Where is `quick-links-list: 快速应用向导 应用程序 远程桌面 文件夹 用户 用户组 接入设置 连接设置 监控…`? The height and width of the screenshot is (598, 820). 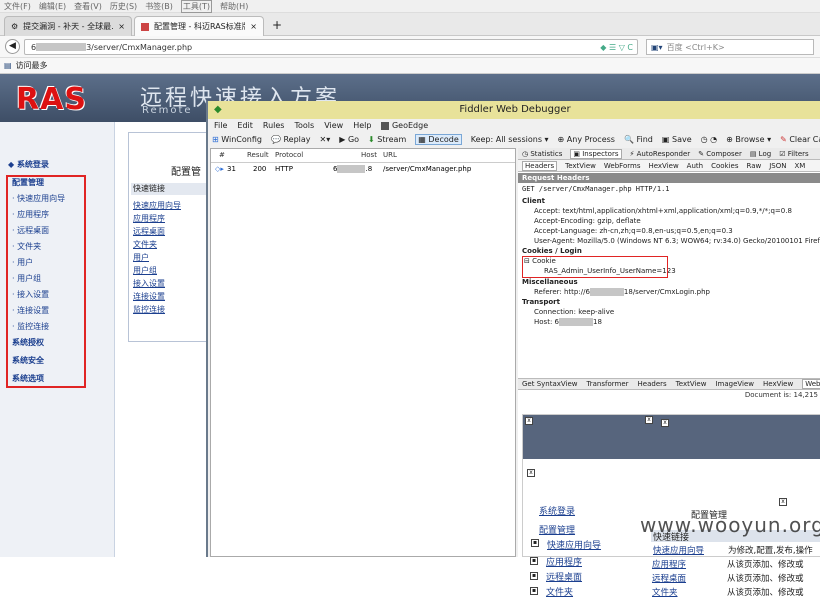 quick-links-list: 快速应用向导 应用程序 远程桌面 文件夹 用户 用户组 接入设置 连接设置 监控… is located at coordinates (157, 257).